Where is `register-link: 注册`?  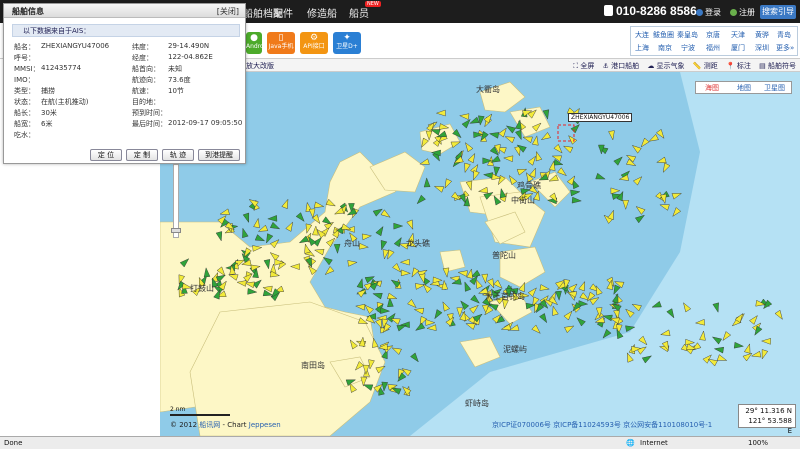 register-link: 注册 is located at coordinates (742, 12).